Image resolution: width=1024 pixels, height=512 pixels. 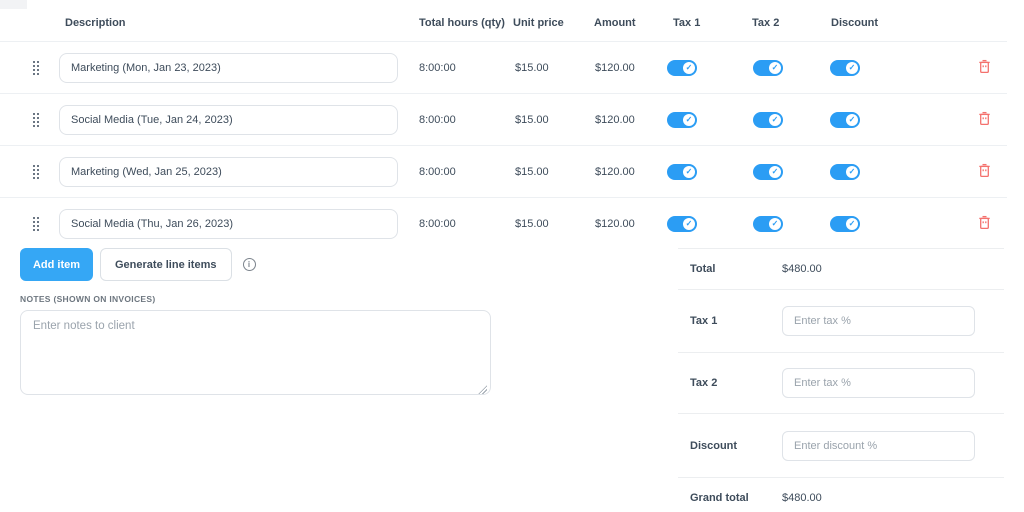 I want to click on notes-section: NOTES (SHOWN ON INVOICES), so click(x=255, y=347).